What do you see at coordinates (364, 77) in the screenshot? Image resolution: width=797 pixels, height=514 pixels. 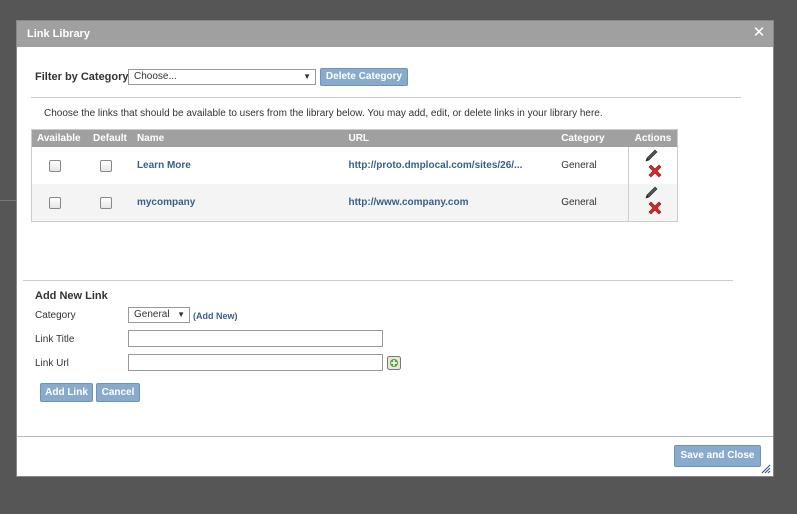 I see `delete-category-button: Delete Category` at bounding box center [364, 77].